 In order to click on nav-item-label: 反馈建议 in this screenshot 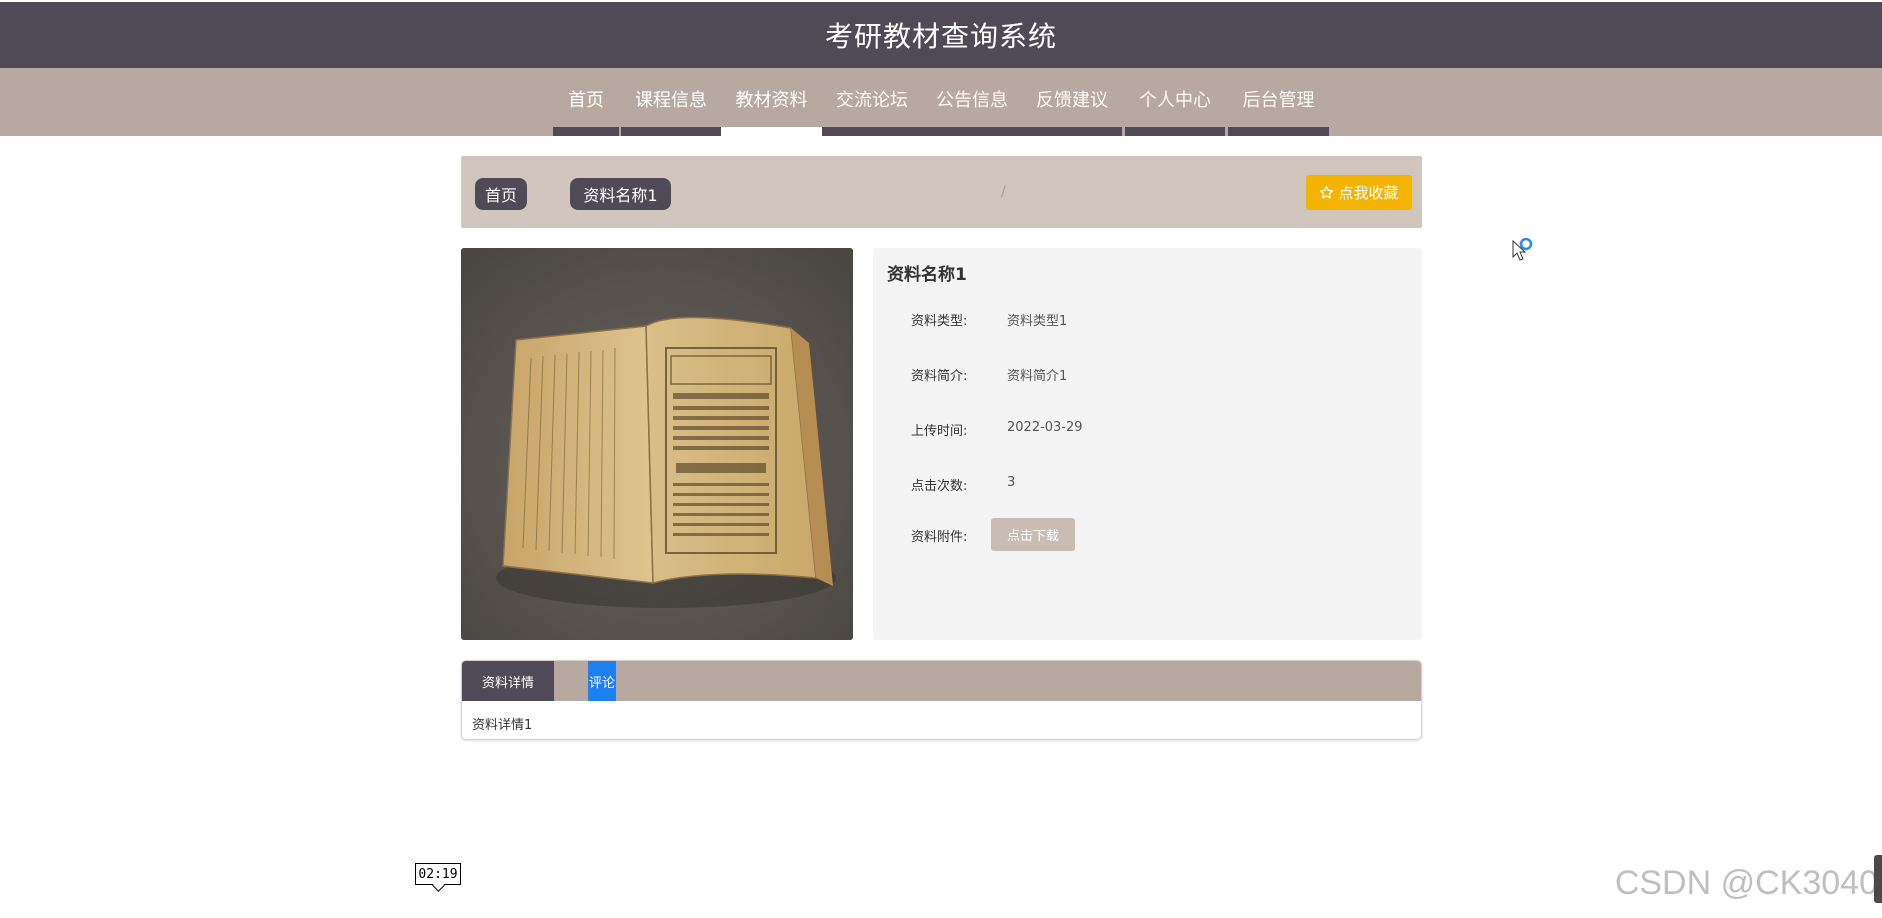, I will do `click(1072, 100)`.